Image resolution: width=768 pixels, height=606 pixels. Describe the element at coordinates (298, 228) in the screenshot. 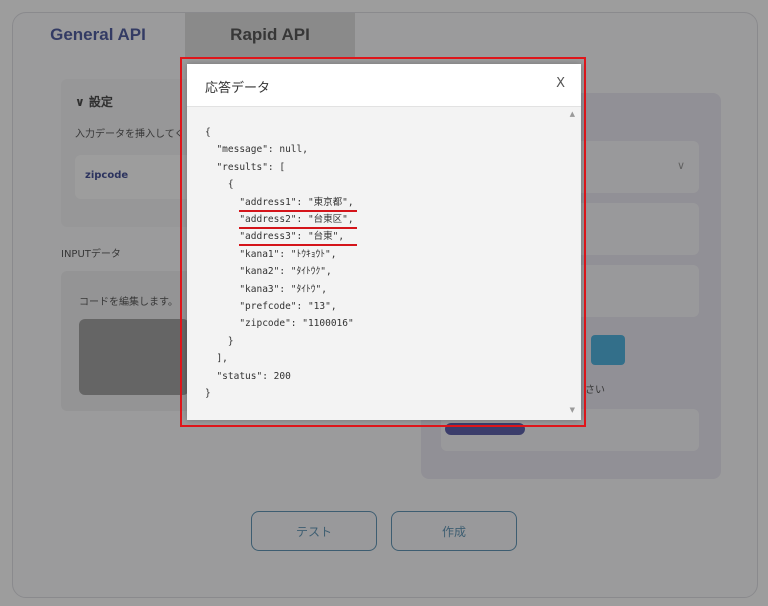

I see `address2-underline` at that location.